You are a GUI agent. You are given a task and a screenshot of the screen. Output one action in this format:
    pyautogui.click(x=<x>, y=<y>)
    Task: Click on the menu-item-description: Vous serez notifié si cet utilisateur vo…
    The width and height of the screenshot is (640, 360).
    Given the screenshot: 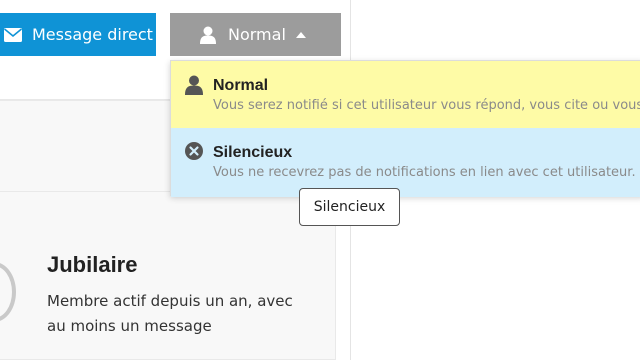 What is the action you would take?
    pyautogui.click(x=426, y=105)
    